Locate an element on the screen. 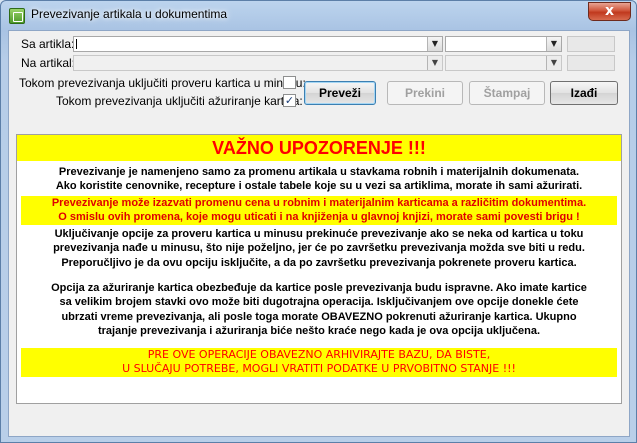 This screenshot has width=637, height=443. check-update-checkbox: ✓ is located at coordinates (289, 100).